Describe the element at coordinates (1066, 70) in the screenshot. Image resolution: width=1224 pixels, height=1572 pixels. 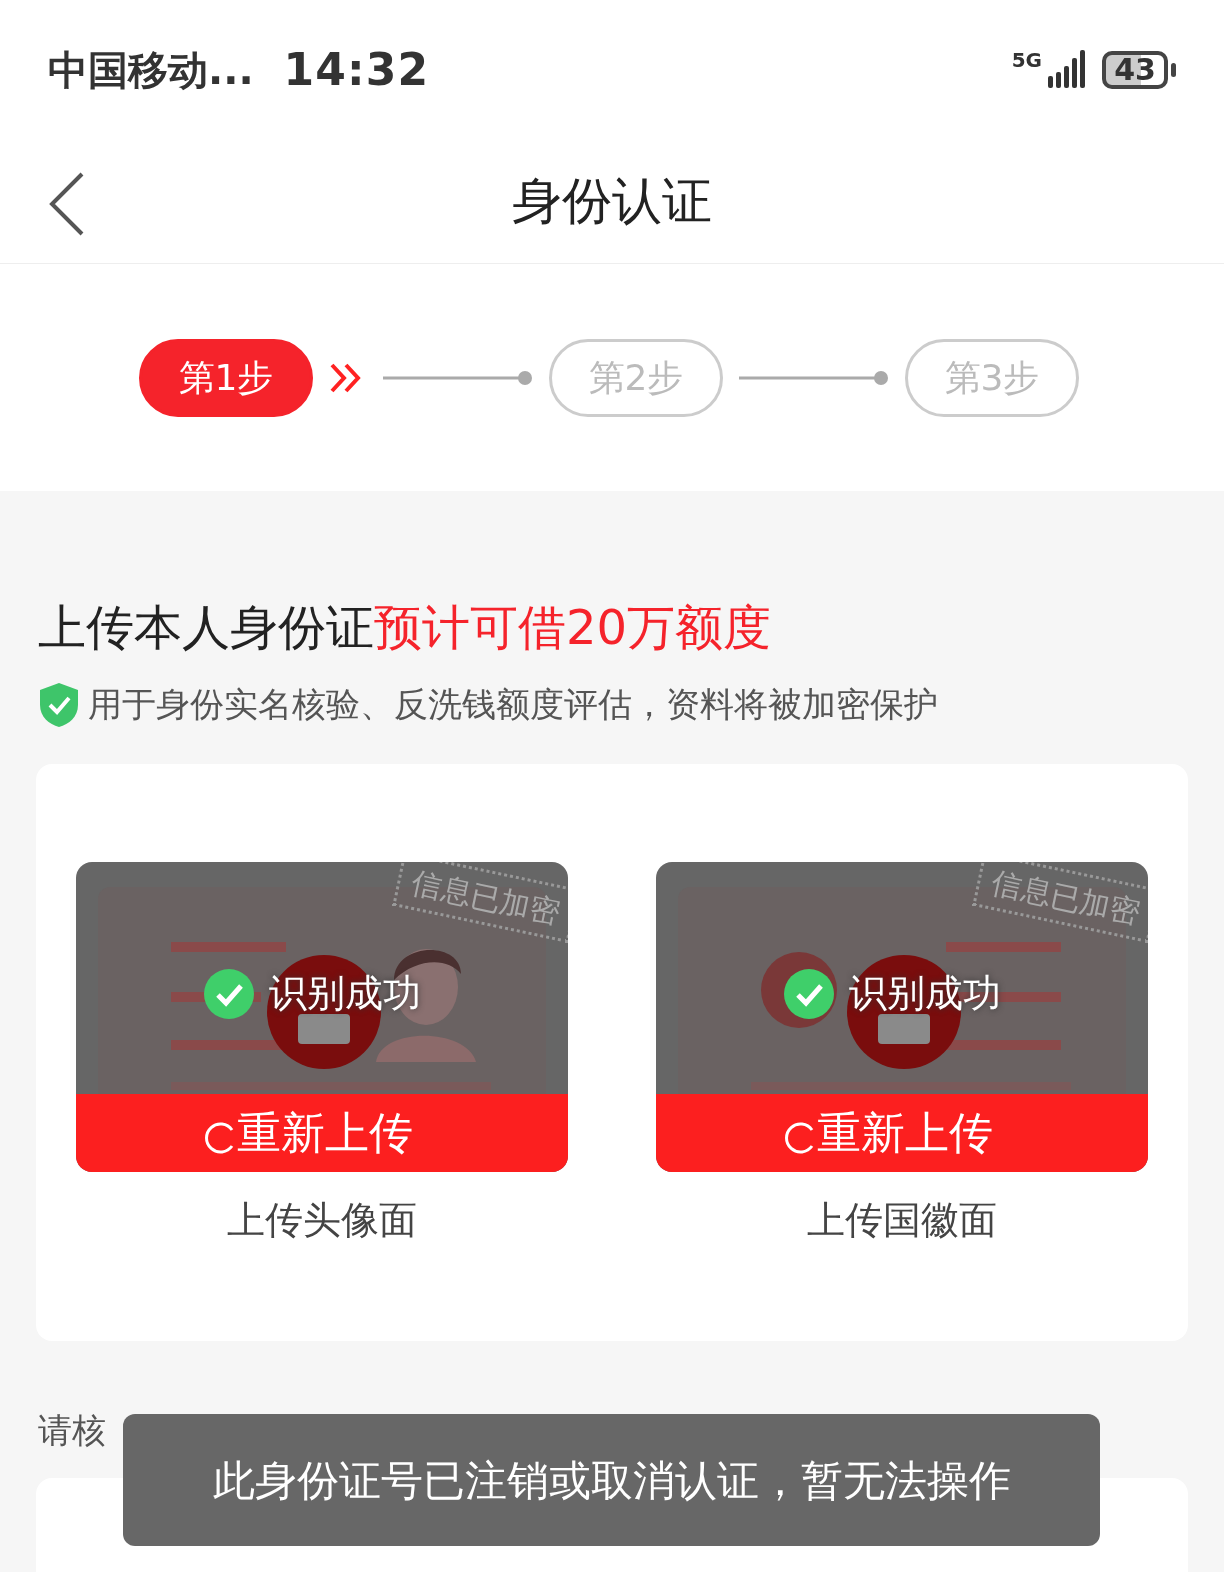
I see `signal-icon` at that location.